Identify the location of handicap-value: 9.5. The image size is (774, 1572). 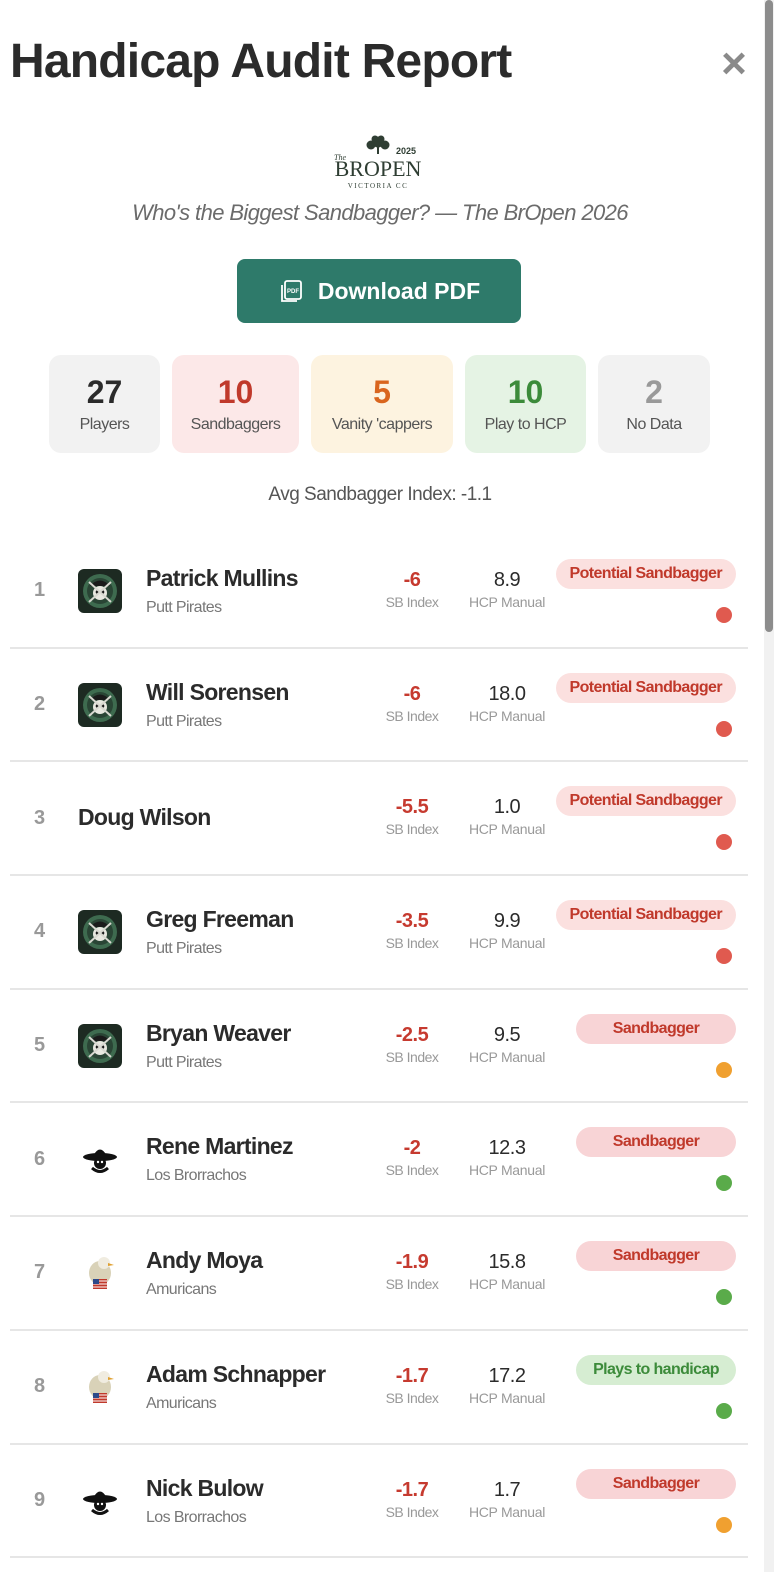
(507, 1034).